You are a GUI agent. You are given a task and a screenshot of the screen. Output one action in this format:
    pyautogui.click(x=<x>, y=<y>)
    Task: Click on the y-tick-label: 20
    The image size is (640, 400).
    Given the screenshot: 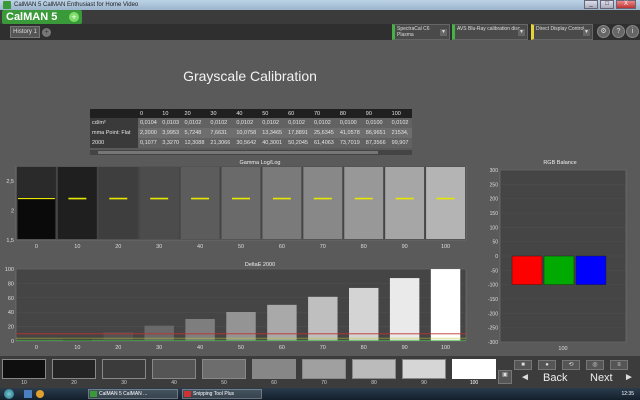 What is the action you would take?
    pyautogui.click(x=11, y=328)
    